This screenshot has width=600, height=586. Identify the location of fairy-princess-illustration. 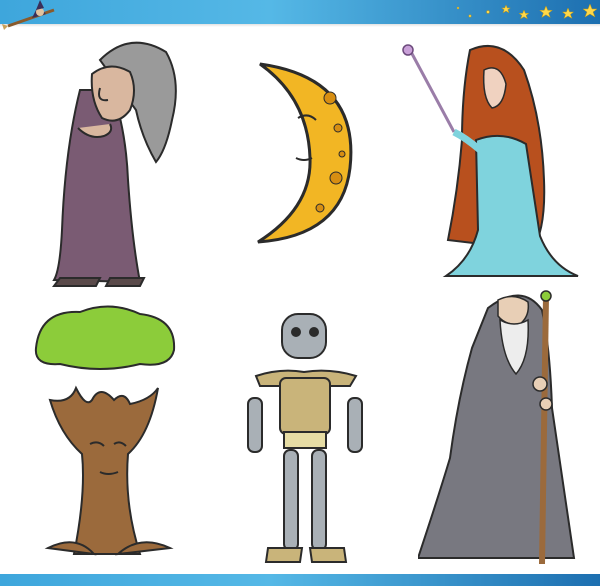
(490, 160).